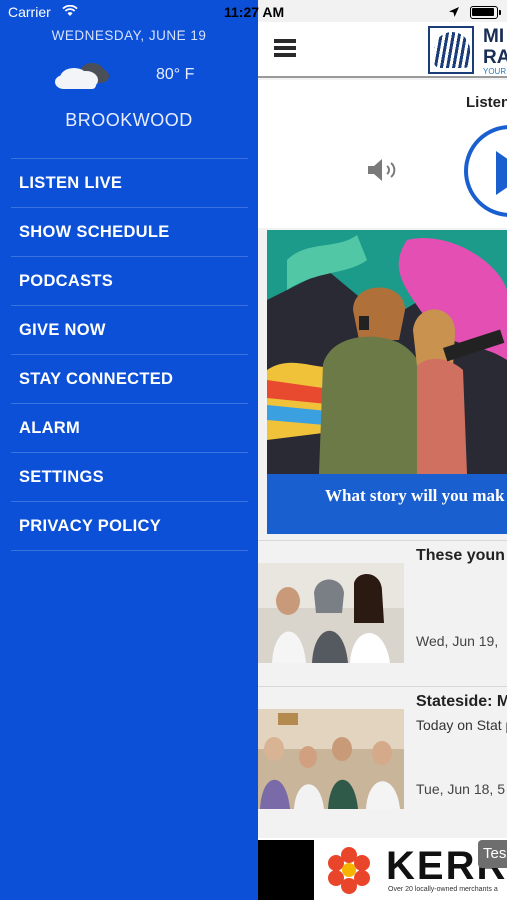 This screenshot has width=507, height=900. Describe the element at coordinates (62, 329) in the screenshot. I see `menu-item-label: GIVE NOW` at that location.